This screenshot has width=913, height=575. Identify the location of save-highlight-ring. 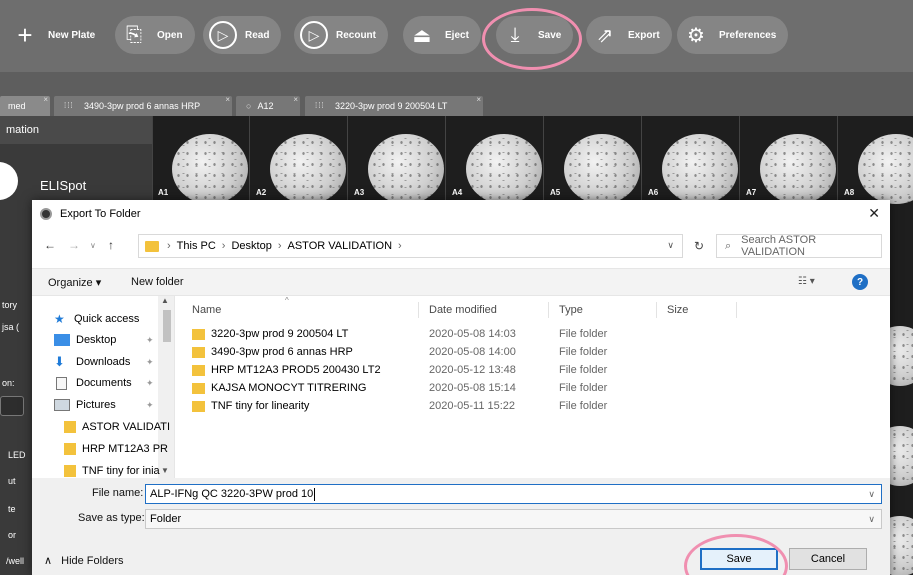
(532, 39).